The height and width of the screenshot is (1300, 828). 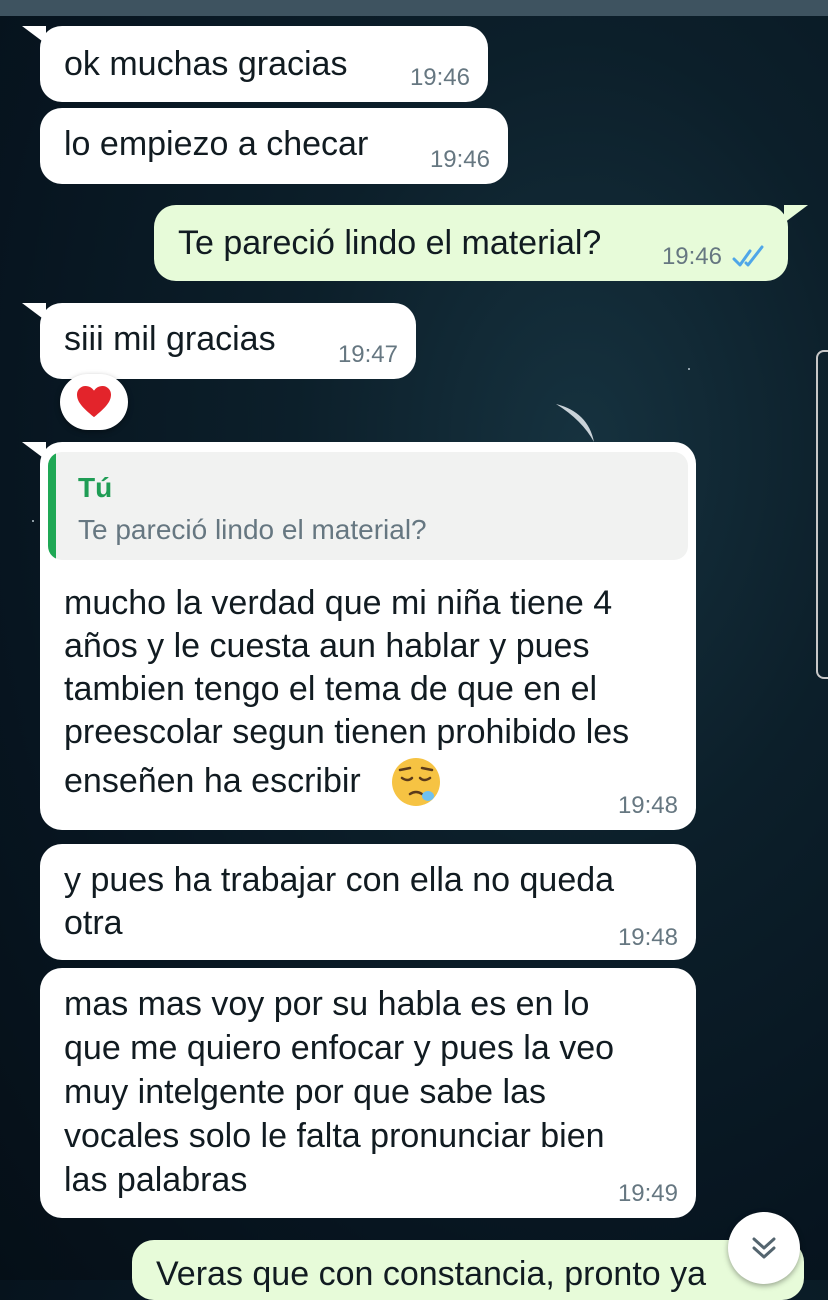 What do you see at coordinates (331, 689) in the screenshot?
I see `message-text: tambien tengo el tema de que en el` at bounding box center [331, 689].